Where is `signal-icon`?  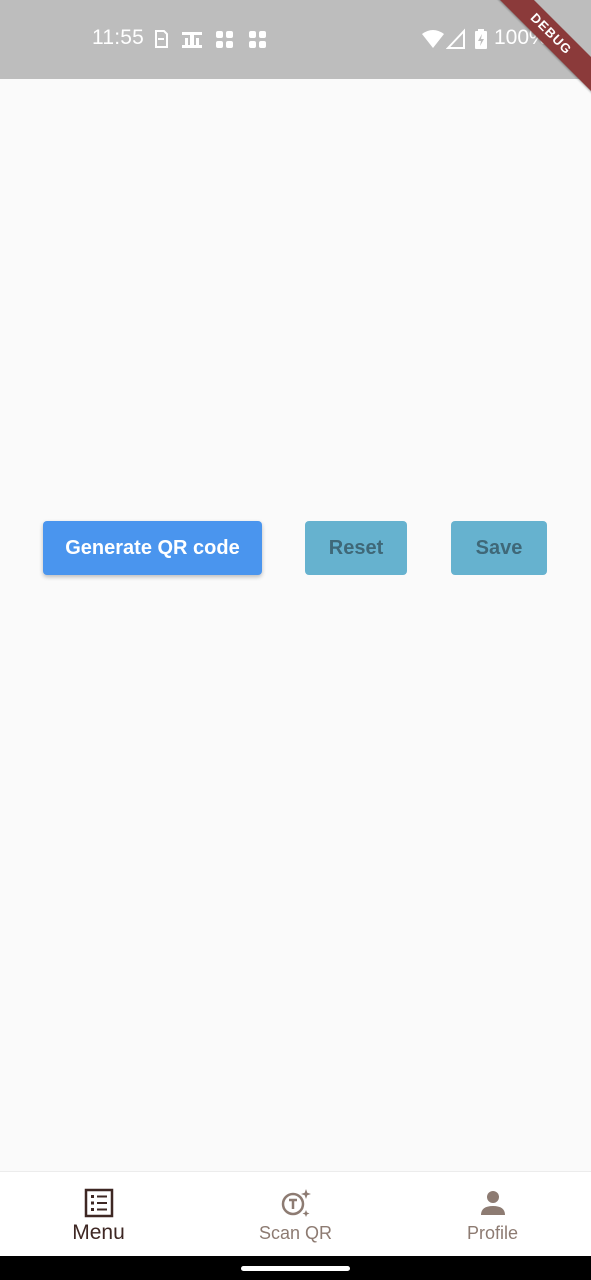
signal-icon is located at coordinates (455, 38).